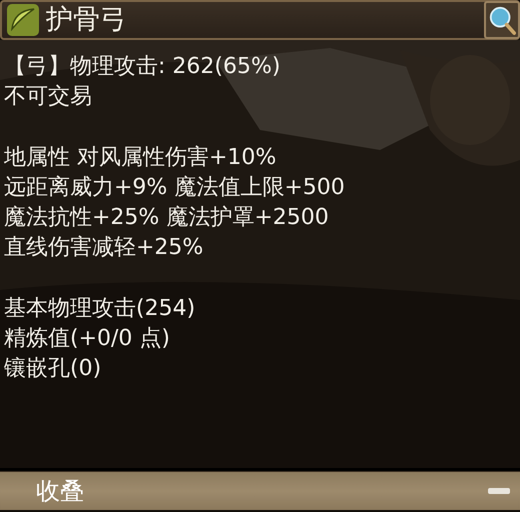 Image resolution: width=520 pixels, height=512 pixels. What do you see at coordinates (260, 490) in the screenshot?
I see `collapse-bar: 收叠` at bounding box center [260, 490].